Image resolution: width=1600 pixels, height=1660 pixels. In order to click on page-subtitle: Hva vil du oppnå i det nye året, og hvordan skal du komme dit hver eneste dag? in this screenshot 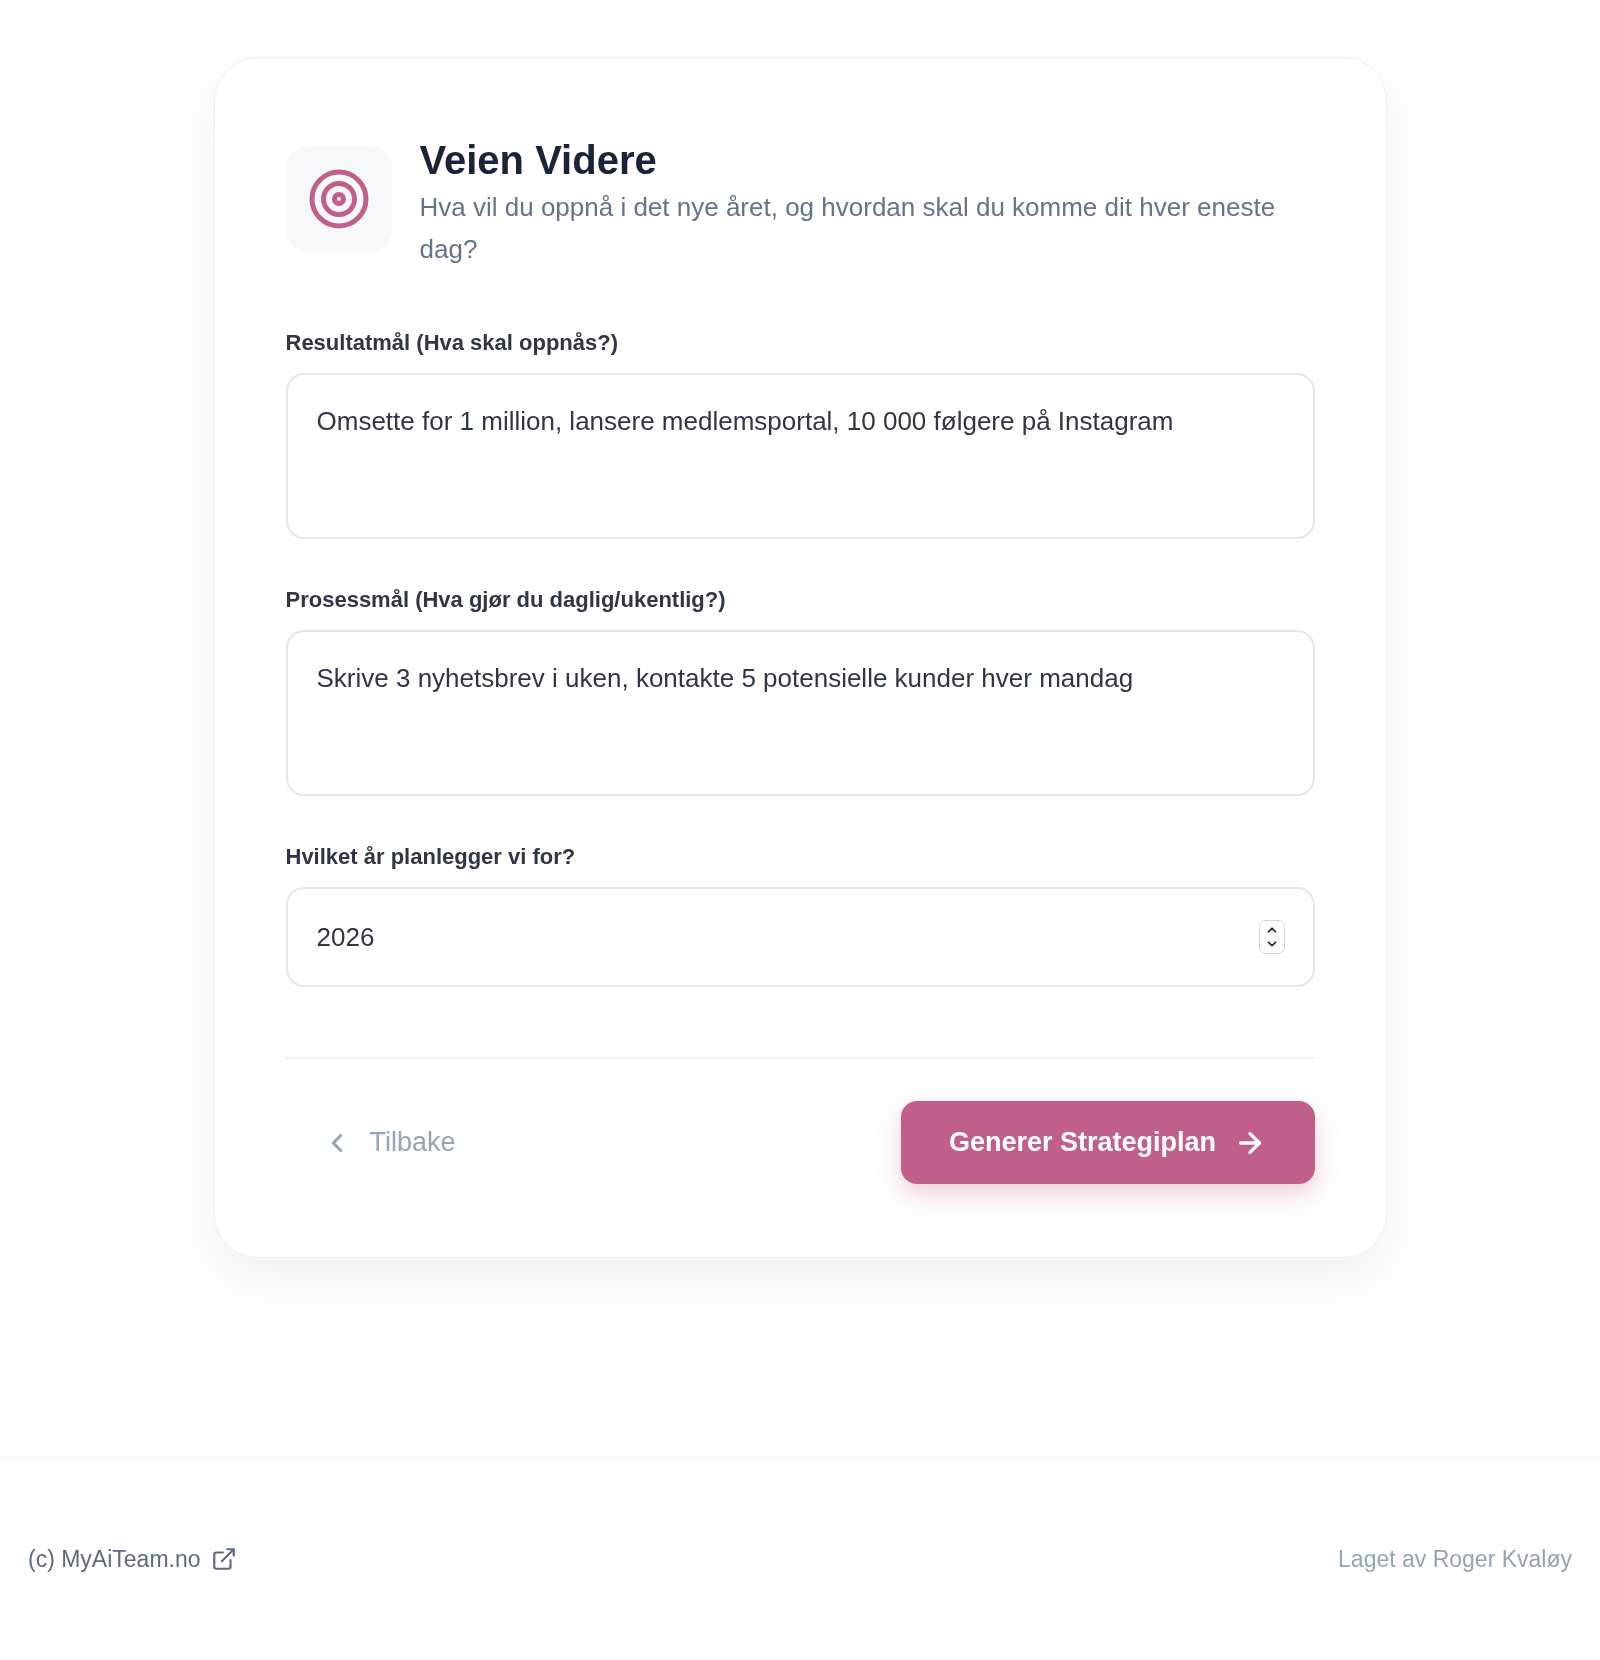, I will do `click(848, 228)`.